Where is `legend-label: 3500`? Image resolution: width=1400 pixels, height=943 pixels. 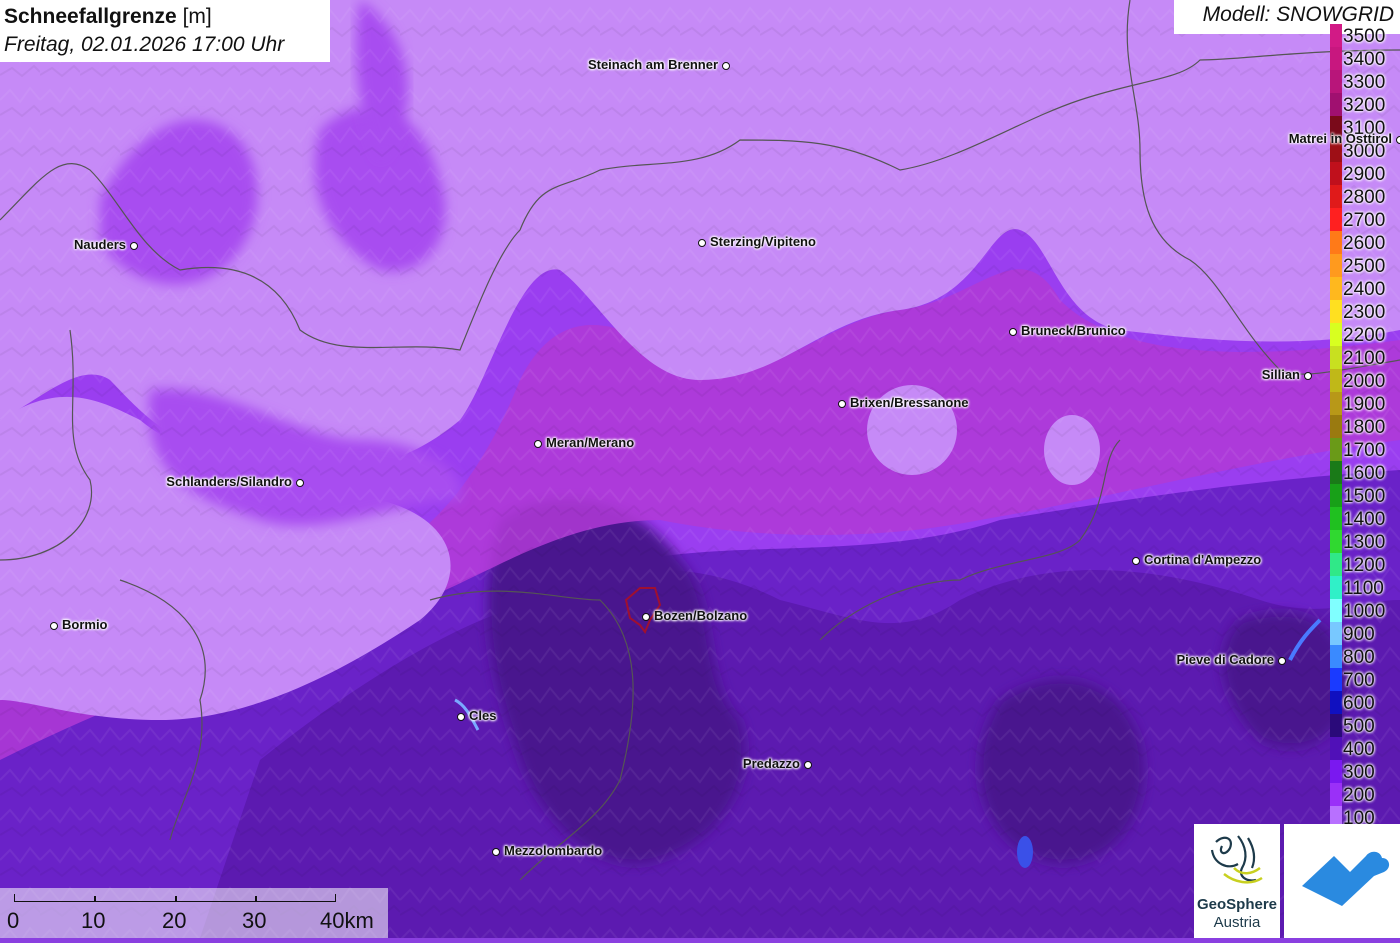 legend-label: 3500 is located at coordinates (1364, 36).